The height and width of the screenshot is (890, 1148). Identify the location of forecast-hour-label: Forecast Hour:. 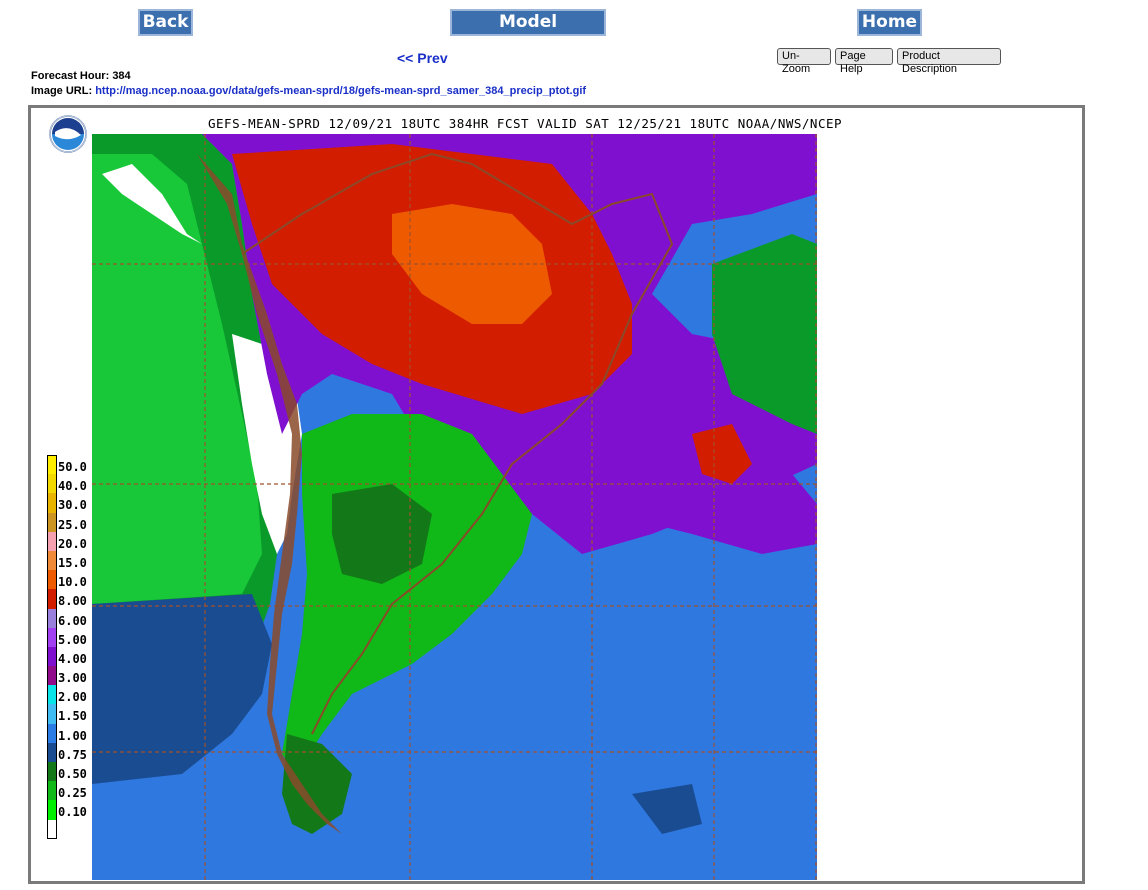
(70, 76).